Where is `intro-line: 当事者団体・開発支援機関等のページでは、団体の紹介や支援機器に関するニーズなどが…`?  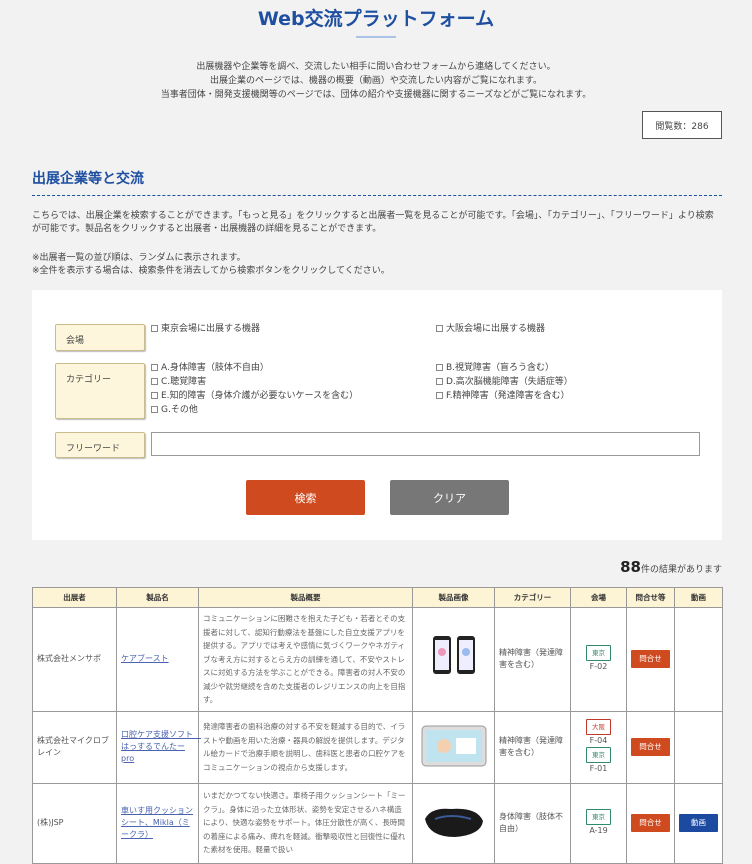
intro-line: 当事者団体・開発支援機関等のページでは、団体の紹介や支援機器に関するニーズなどが… is located at coordinates (376, 95).